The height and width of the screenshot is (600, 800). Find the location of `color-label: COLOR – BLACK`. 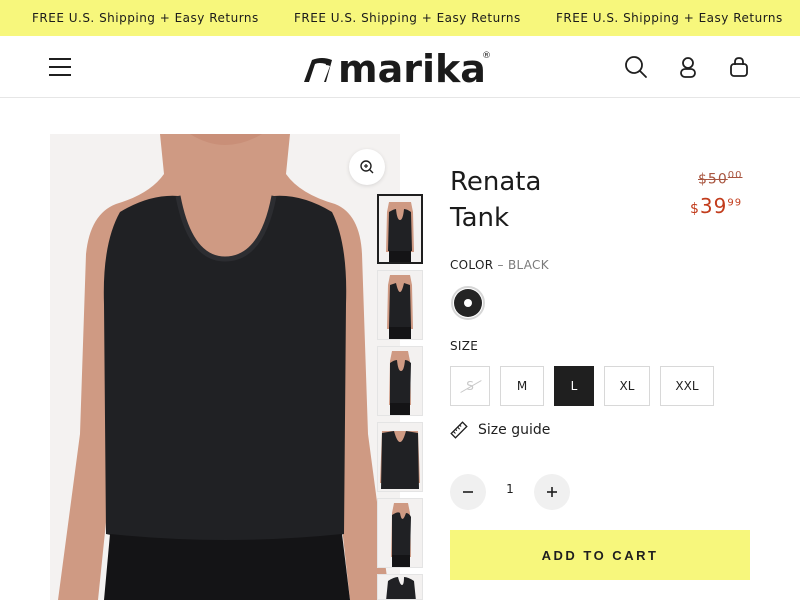

color-label: COLOR – BLACK is located at coordinates (499, 265).